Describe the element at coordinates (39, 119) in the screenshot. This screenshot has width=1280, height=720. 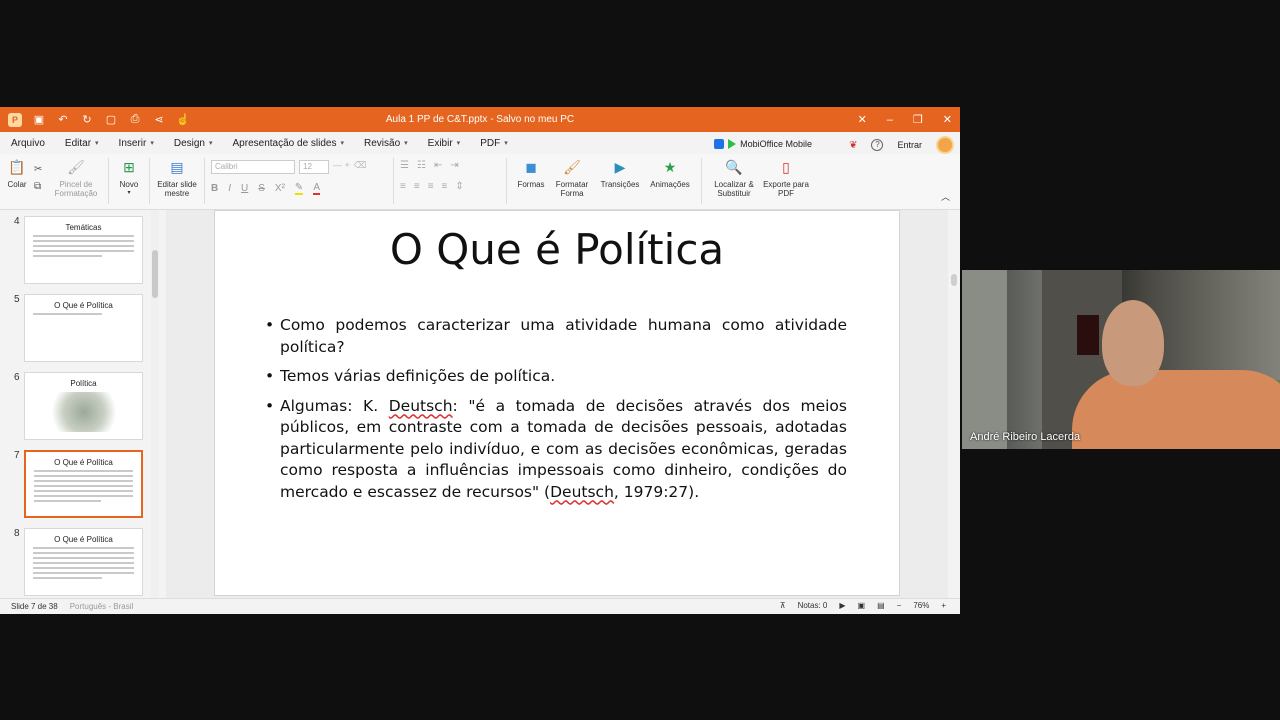
I see `save-icon: ▣` at that location.